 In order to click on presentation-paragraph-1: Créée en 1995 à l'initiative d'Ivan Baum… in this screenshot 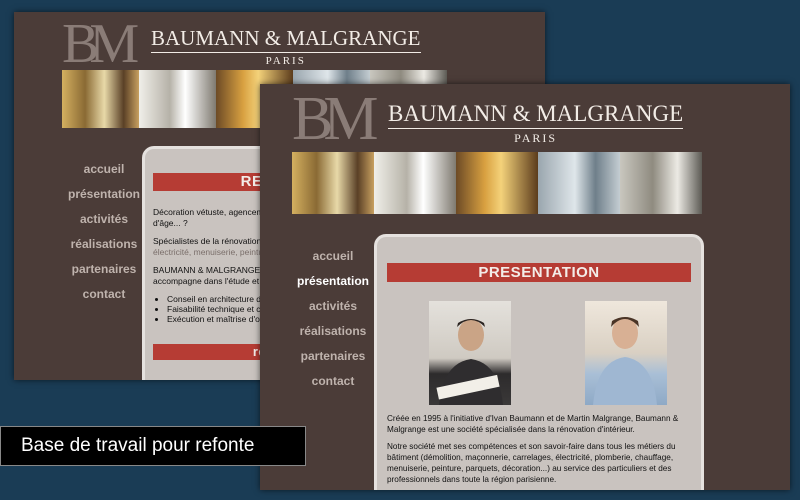, I will do `click(533, 424)`.